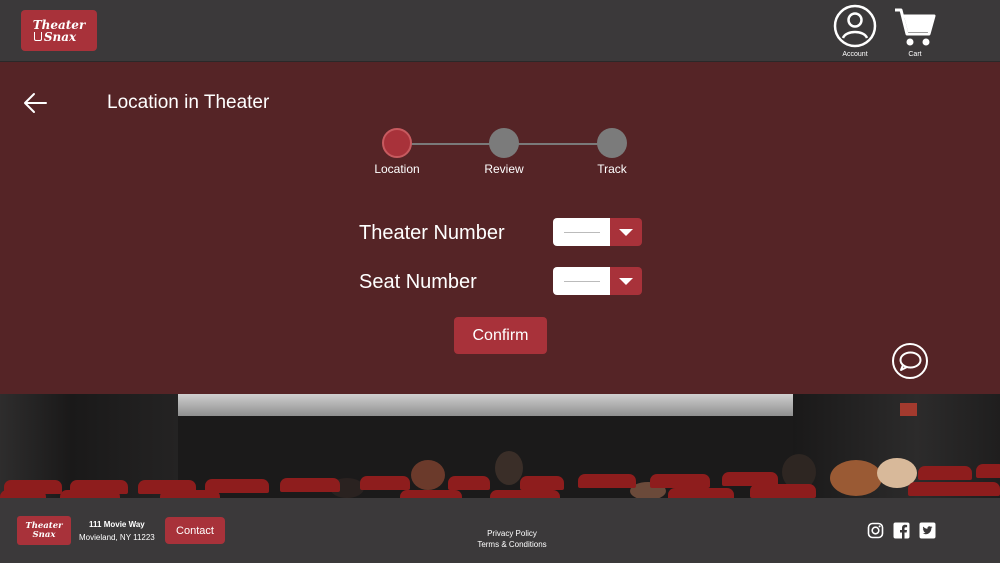 The image size is (1000, 563). I want to click on address-line1: 111 Movie Way, so click(117, 524).